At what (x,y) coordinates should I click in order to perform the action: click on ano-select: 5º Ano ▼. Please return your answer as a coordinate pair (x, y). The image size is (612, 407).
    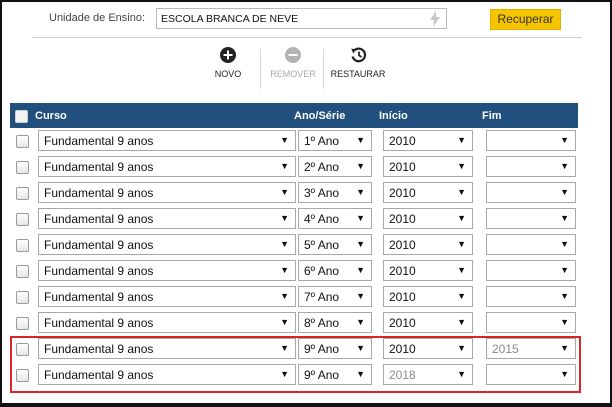
    Looking at the image, I should click on (335, 244).